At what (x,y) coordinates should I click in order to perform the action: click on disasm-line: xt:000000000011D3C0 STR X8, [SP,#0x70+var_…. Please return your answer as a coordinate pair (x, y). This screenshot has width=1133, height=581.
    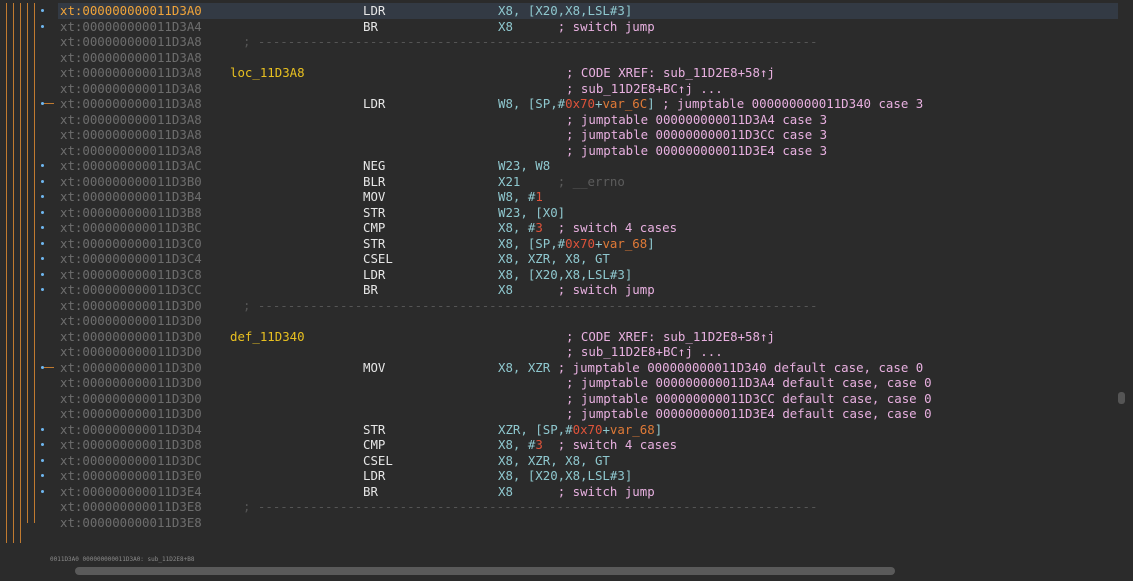
    Looking at the image, I should click on (588, 244).